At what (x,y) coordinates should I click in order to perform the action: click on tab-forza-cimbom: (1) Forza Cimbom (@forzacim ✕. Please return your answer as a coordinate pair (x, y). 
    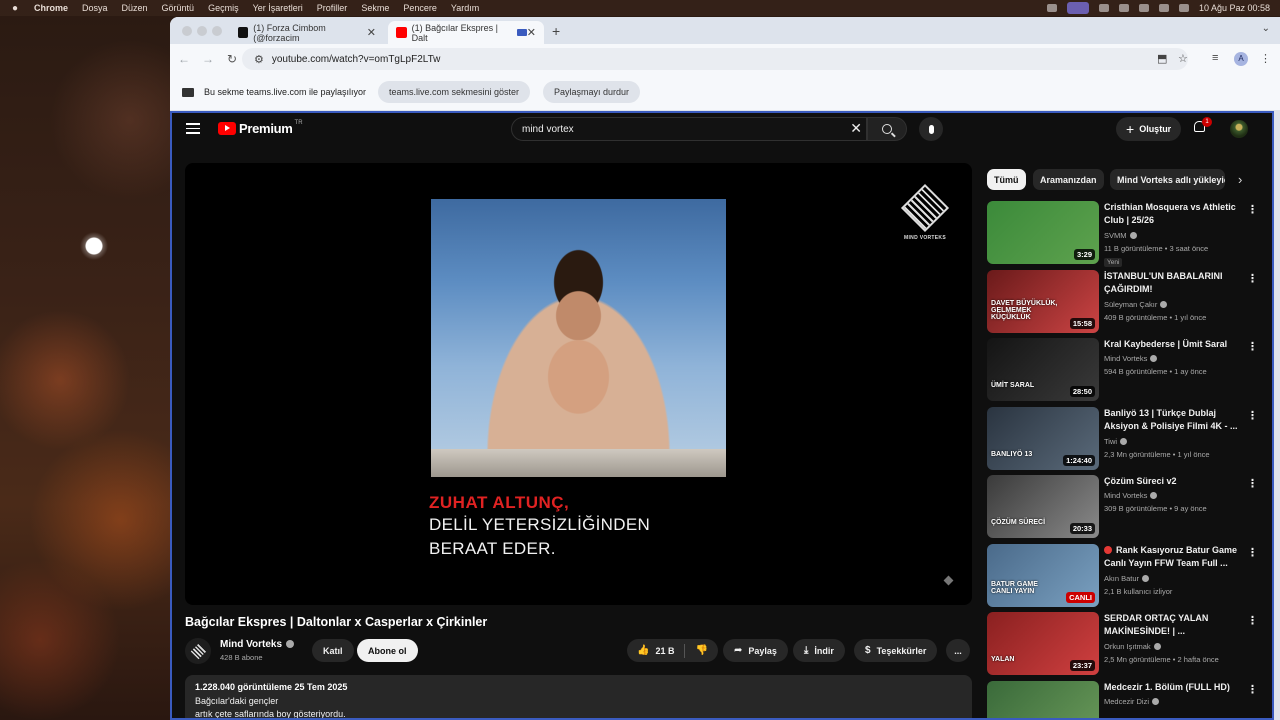
    Looking at the image, I should click on (307, 32).